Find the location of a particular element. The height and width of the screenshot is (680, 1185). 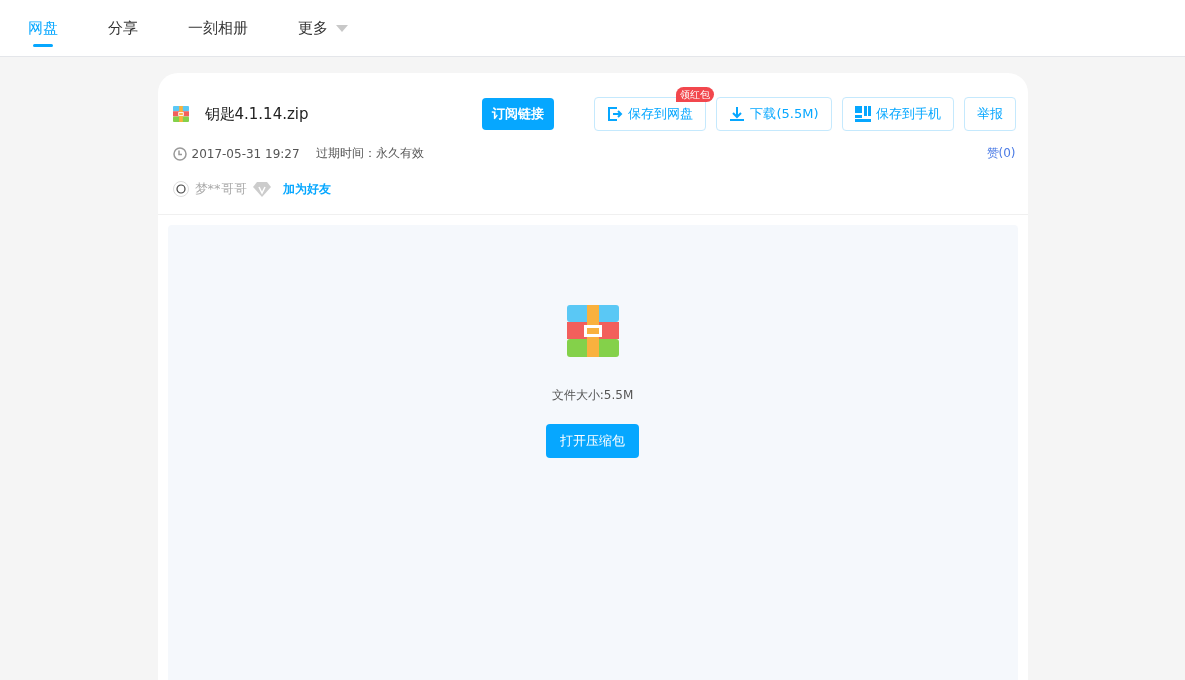

clock-icon is located at coordinates (179, 153).